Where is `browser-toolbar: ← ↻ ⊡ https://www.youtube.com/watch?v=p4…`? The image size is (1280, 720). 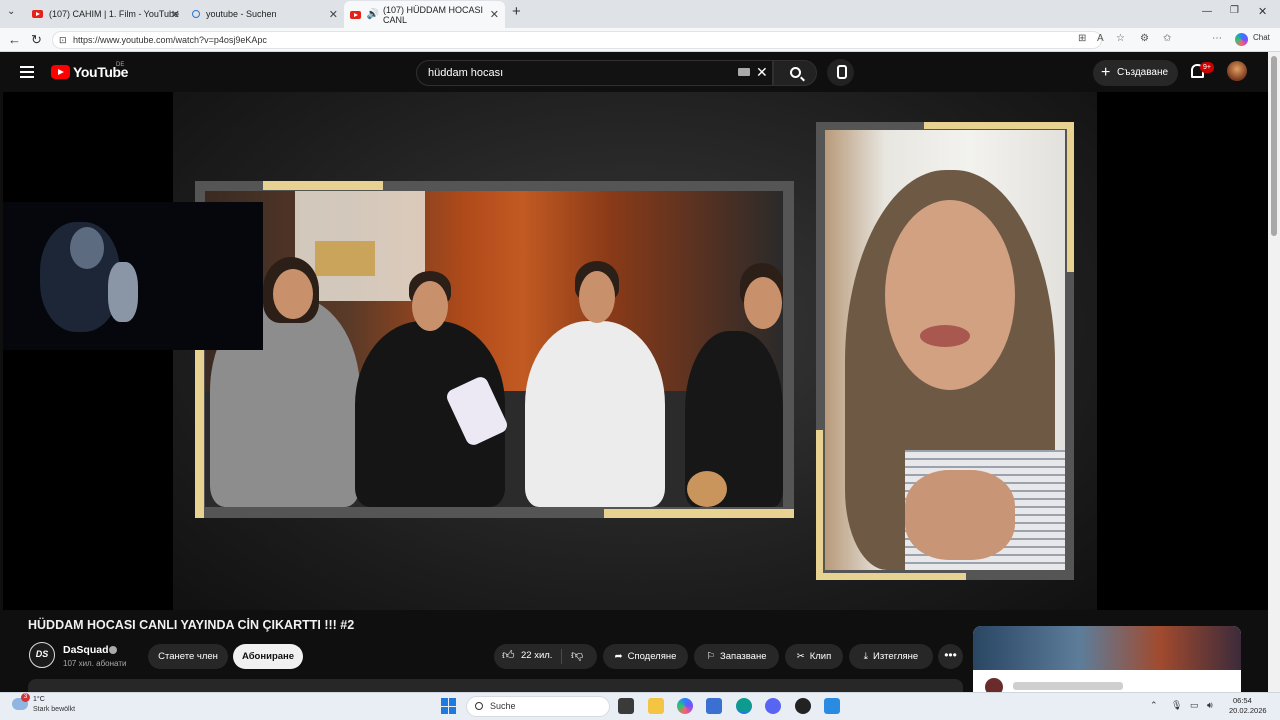 browser-toolbar: ← ↻ ⊡ https://www.youtube.com/watch?v=p4… is located at coordinates (640, 50).